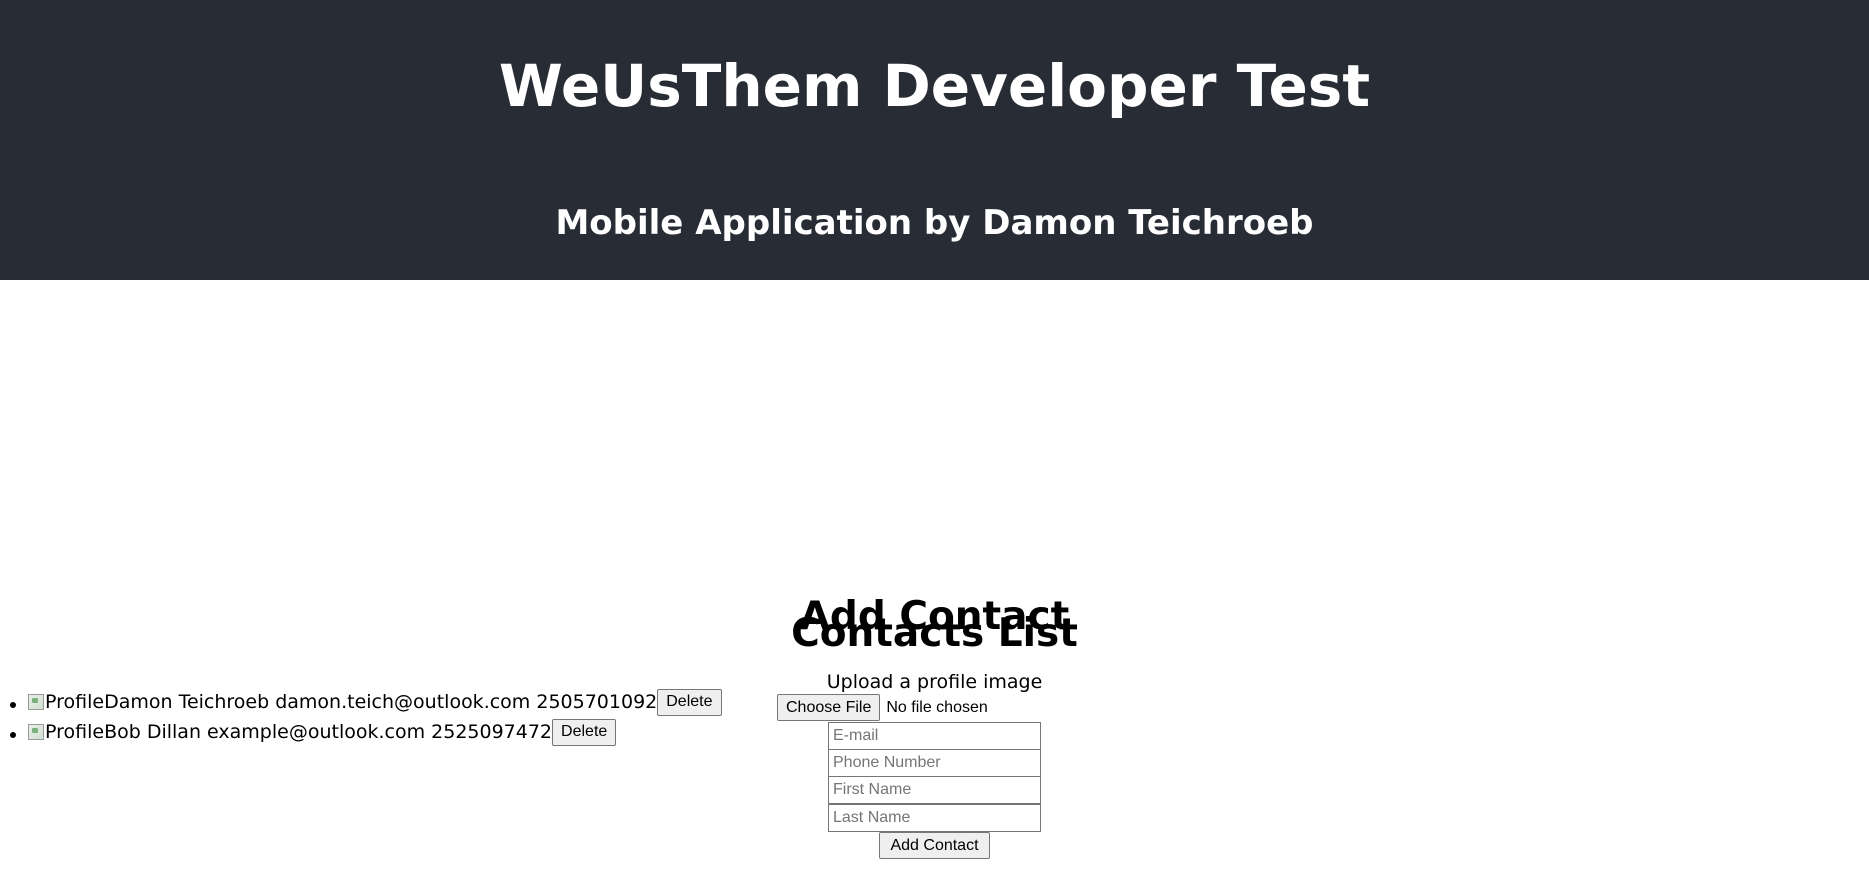 Image resolution: width=1869 pixels, height=894 pixels. I want to click on contact-phone: 2525097472, so click(492, 732).